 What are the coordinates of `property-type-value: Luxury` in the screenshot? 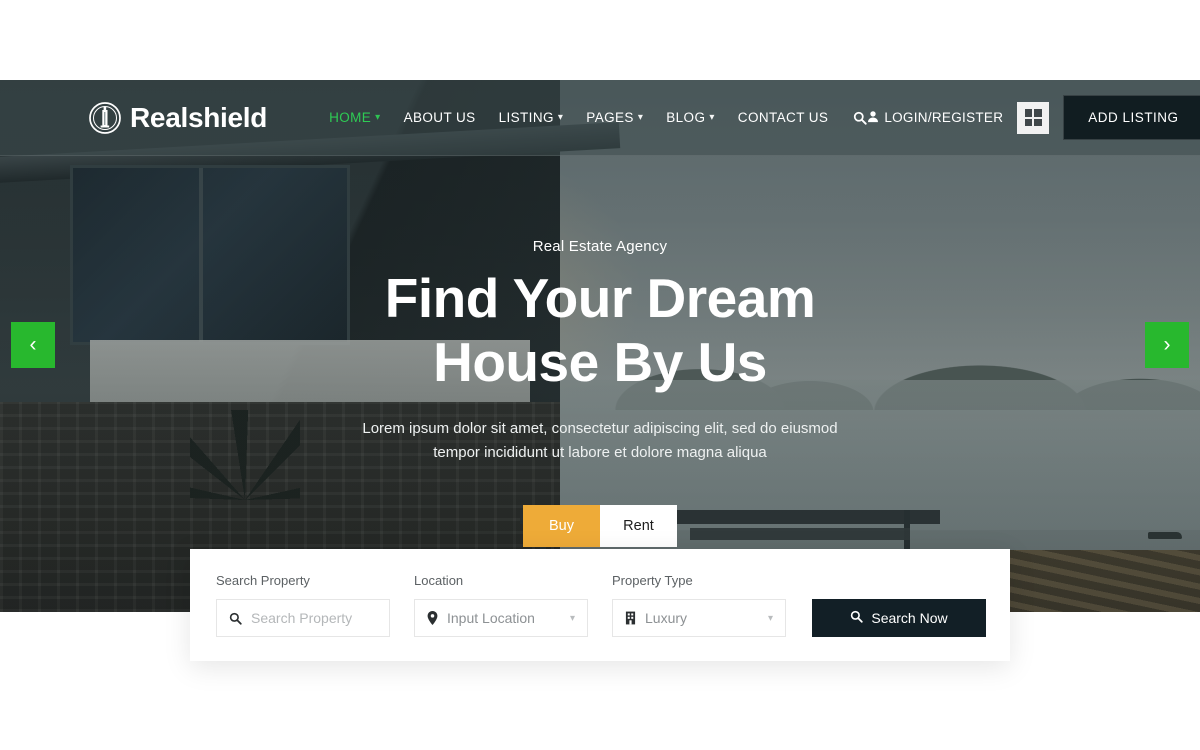 It's located at (666, 618).